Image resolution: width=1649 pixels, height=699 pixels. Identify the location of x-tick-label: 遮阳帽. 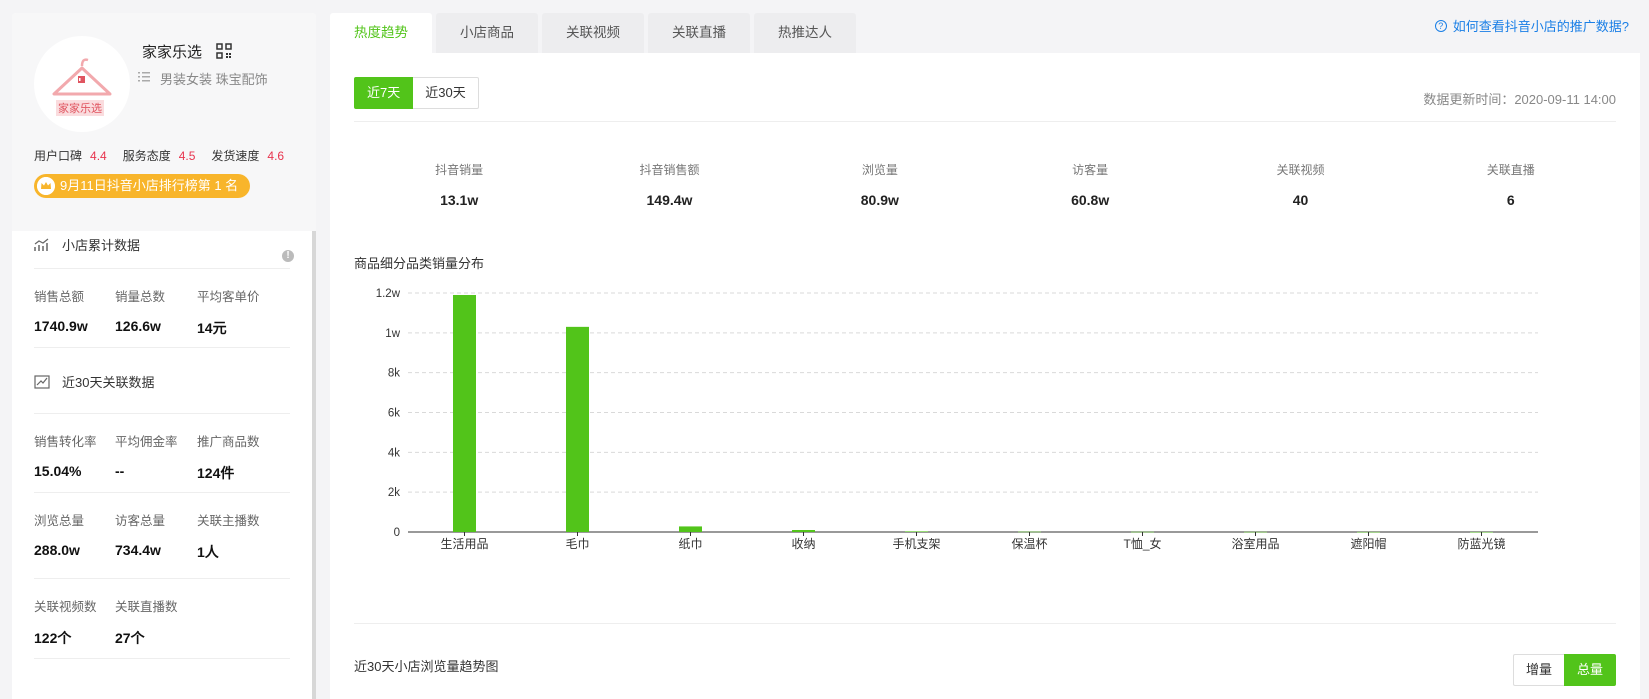
(1368, 543).